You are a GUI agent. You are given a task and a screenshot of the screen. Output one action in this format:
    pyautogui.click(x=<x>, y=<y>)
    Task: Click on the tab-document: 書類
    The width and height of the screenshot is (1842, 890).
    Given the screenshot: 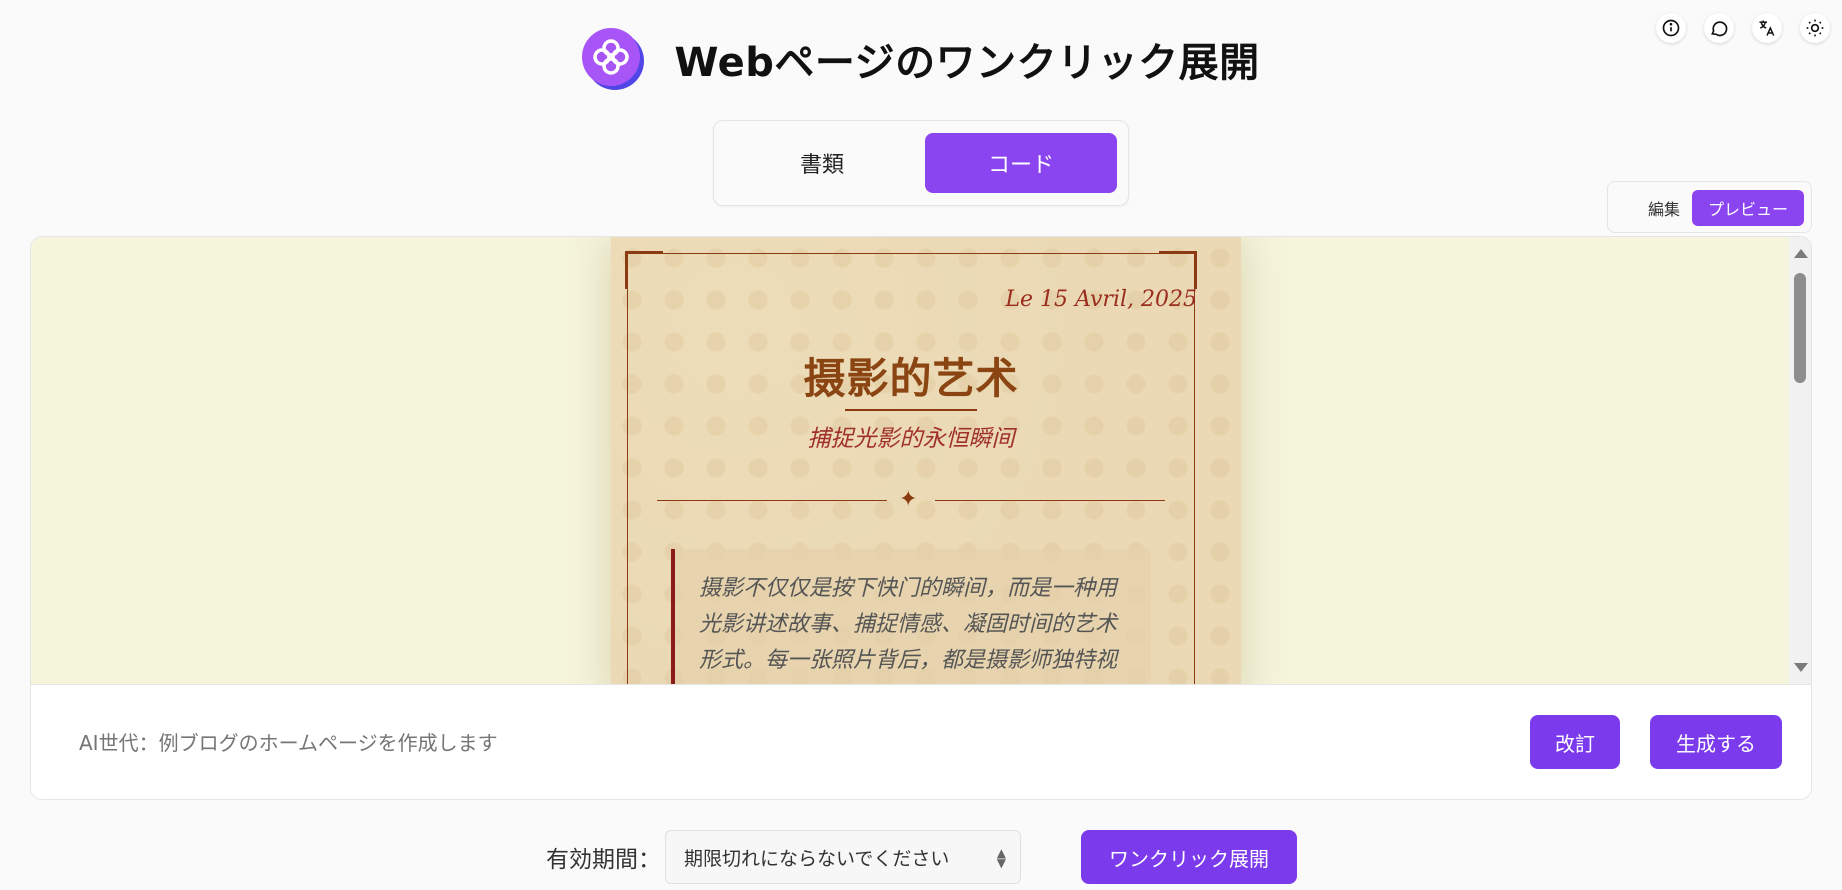 What is the action you would take?
    pyautogui.click(x=822, y=163)
    